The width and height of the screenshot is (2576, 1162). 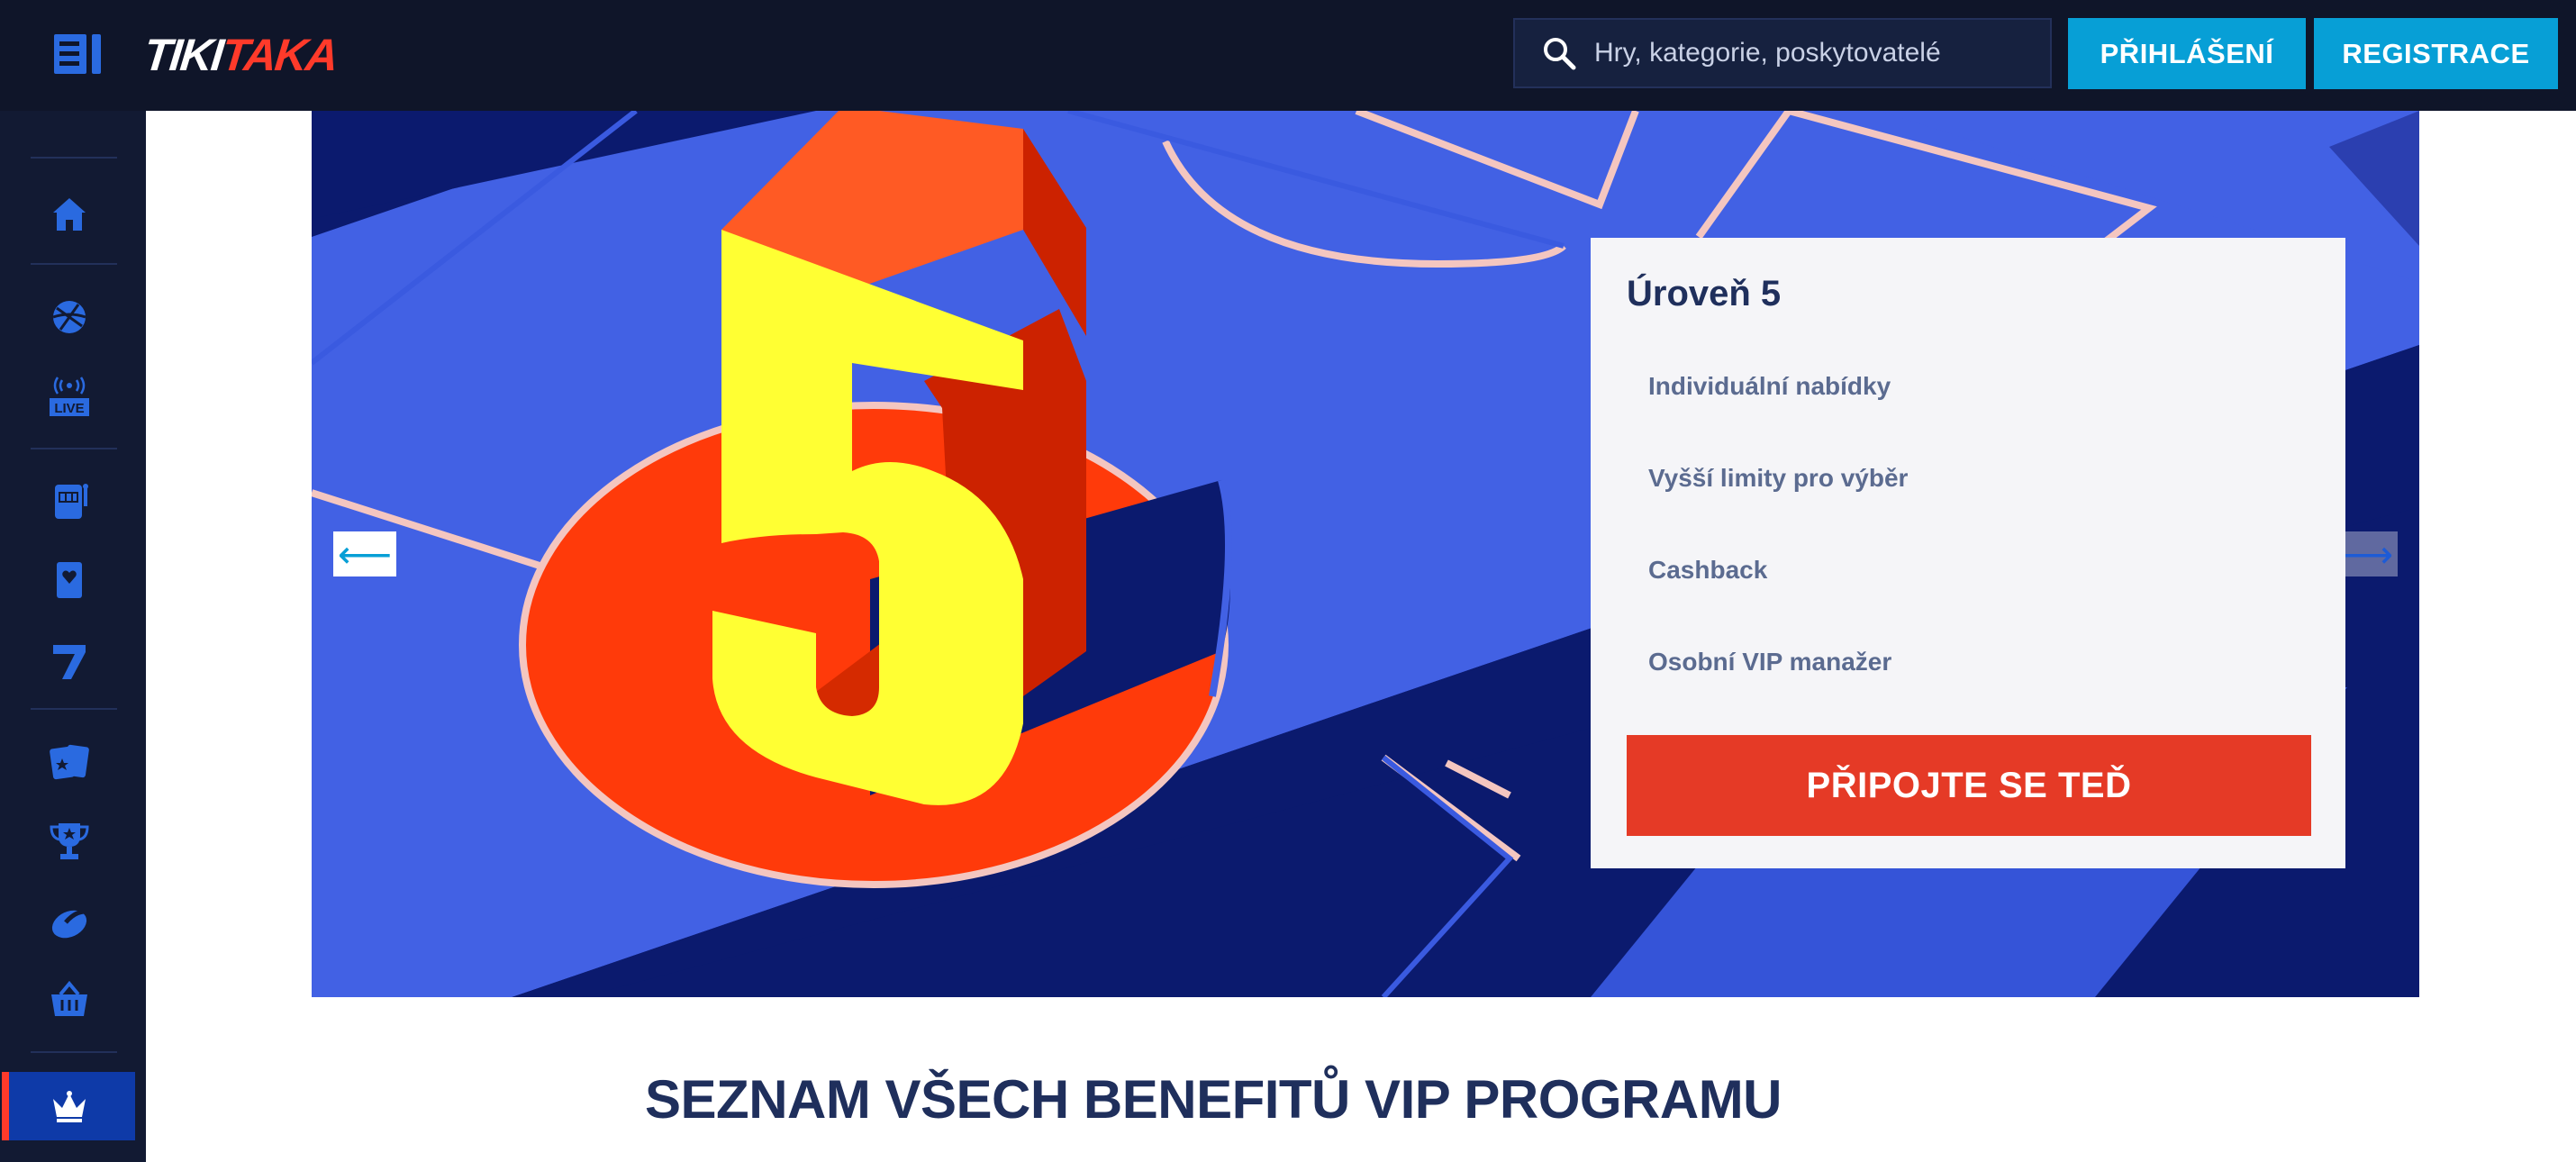 I want to click on top-bar: TIKITAKA PŘIHLÁŠENÍ REGISTRACE, so click(x=1288, y=55).